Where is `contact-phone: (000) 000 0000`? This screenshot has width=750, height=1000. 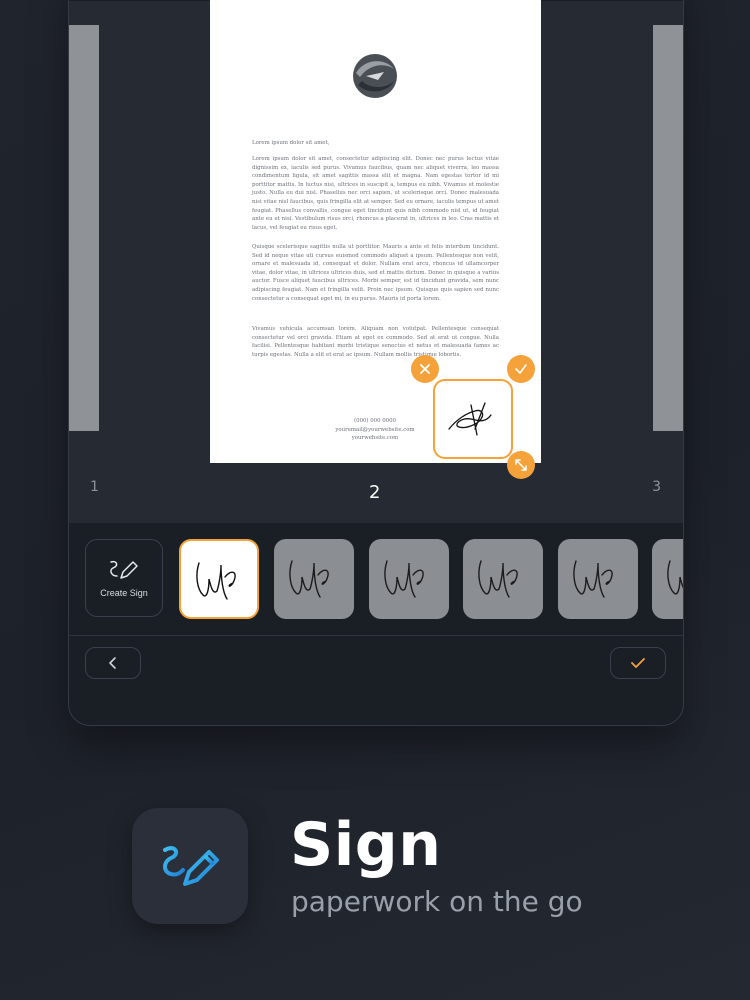 contact-phone: (000) 000 0000 is located at coordinates (375, 421).